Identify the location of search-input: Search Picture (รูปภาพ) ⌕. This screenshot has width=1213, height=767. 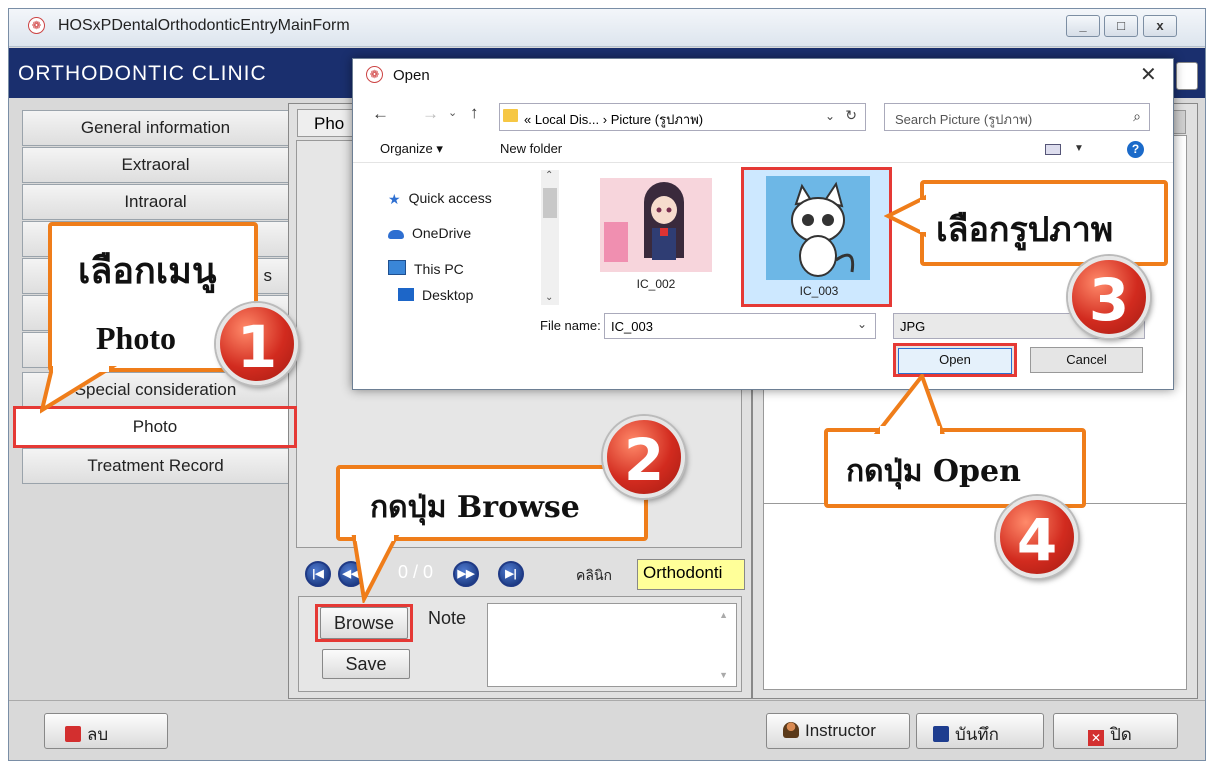
(1017, 117).